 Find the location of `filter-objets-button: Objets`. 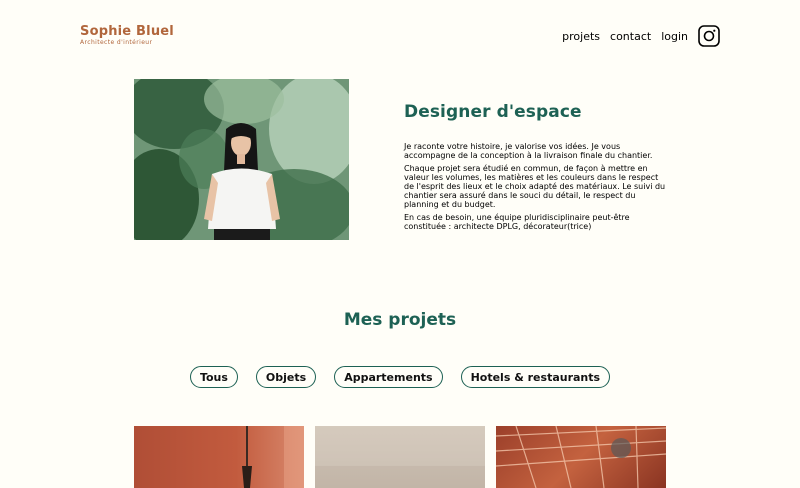

filter-objets-button: Objets is located at coordinates (286, 377).